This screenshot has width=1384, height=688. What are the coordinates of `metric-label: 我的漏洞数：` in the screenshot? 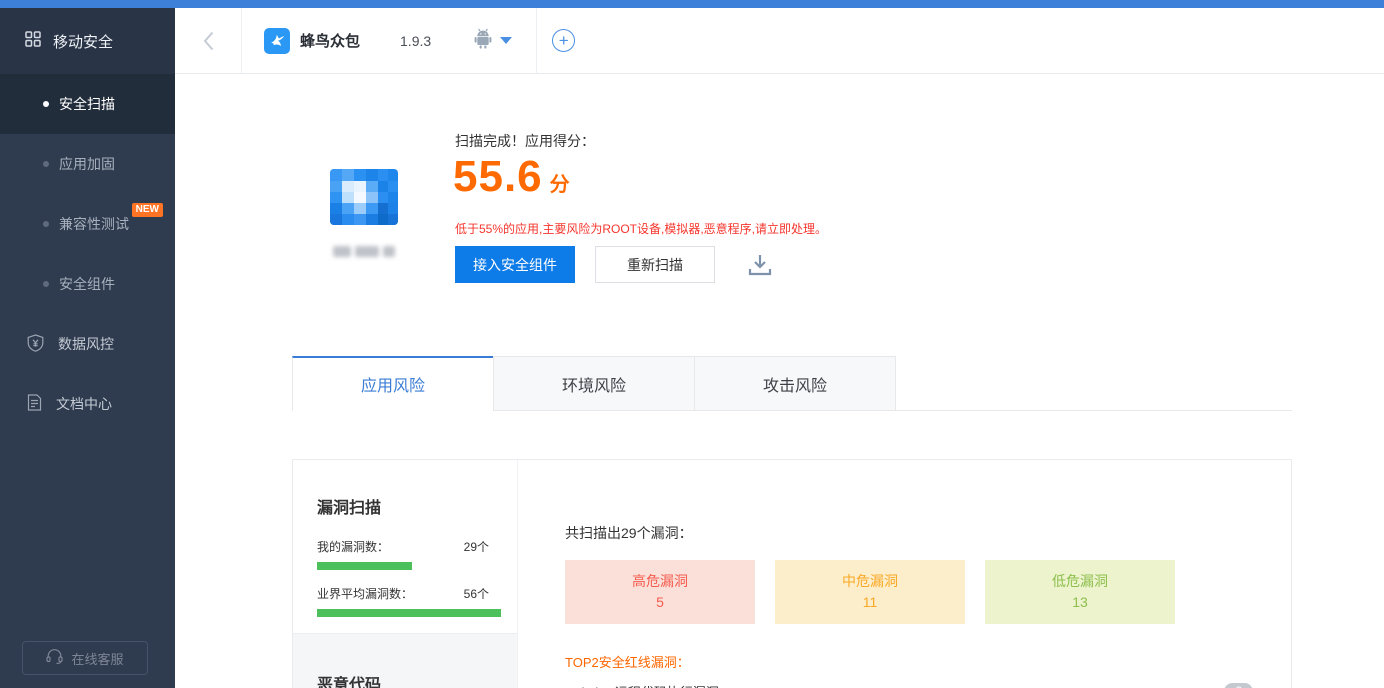 It's located at (353, 547).